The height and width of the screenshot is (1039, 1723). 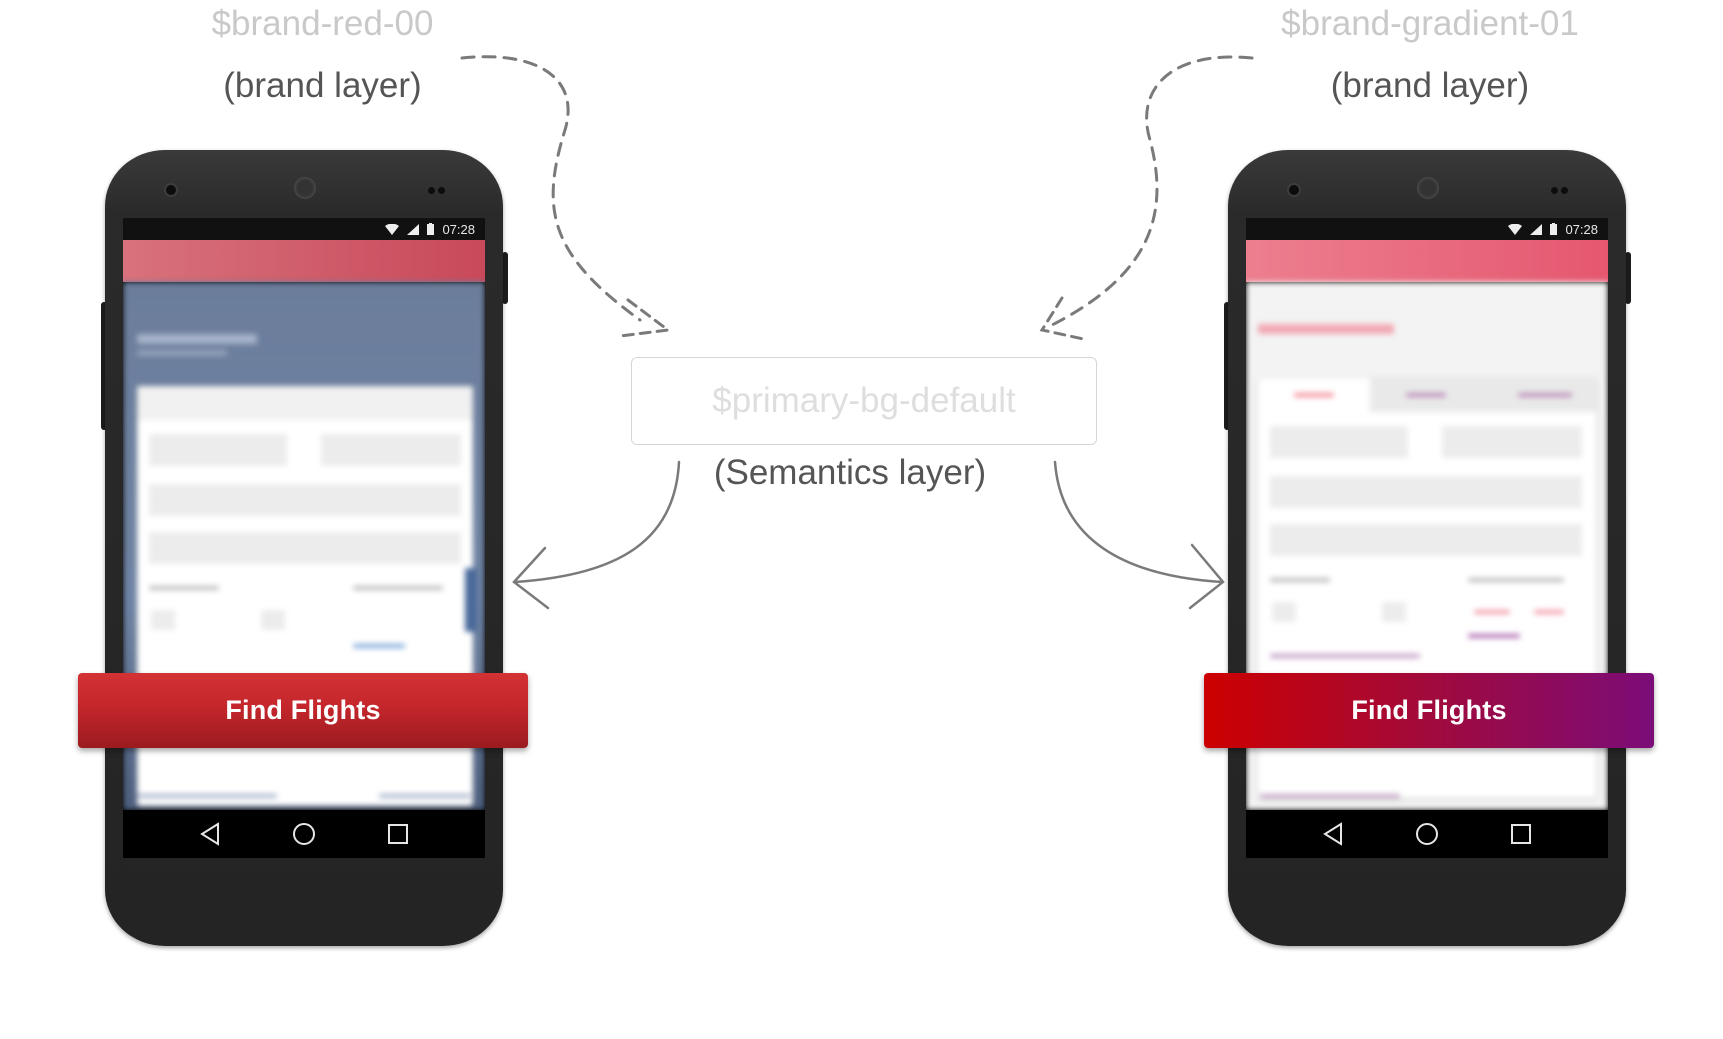 What do you see at coordinates (1426, 395) in the screenshot?
I see `right-tab-2-label` at bounding box center [1426, 395].